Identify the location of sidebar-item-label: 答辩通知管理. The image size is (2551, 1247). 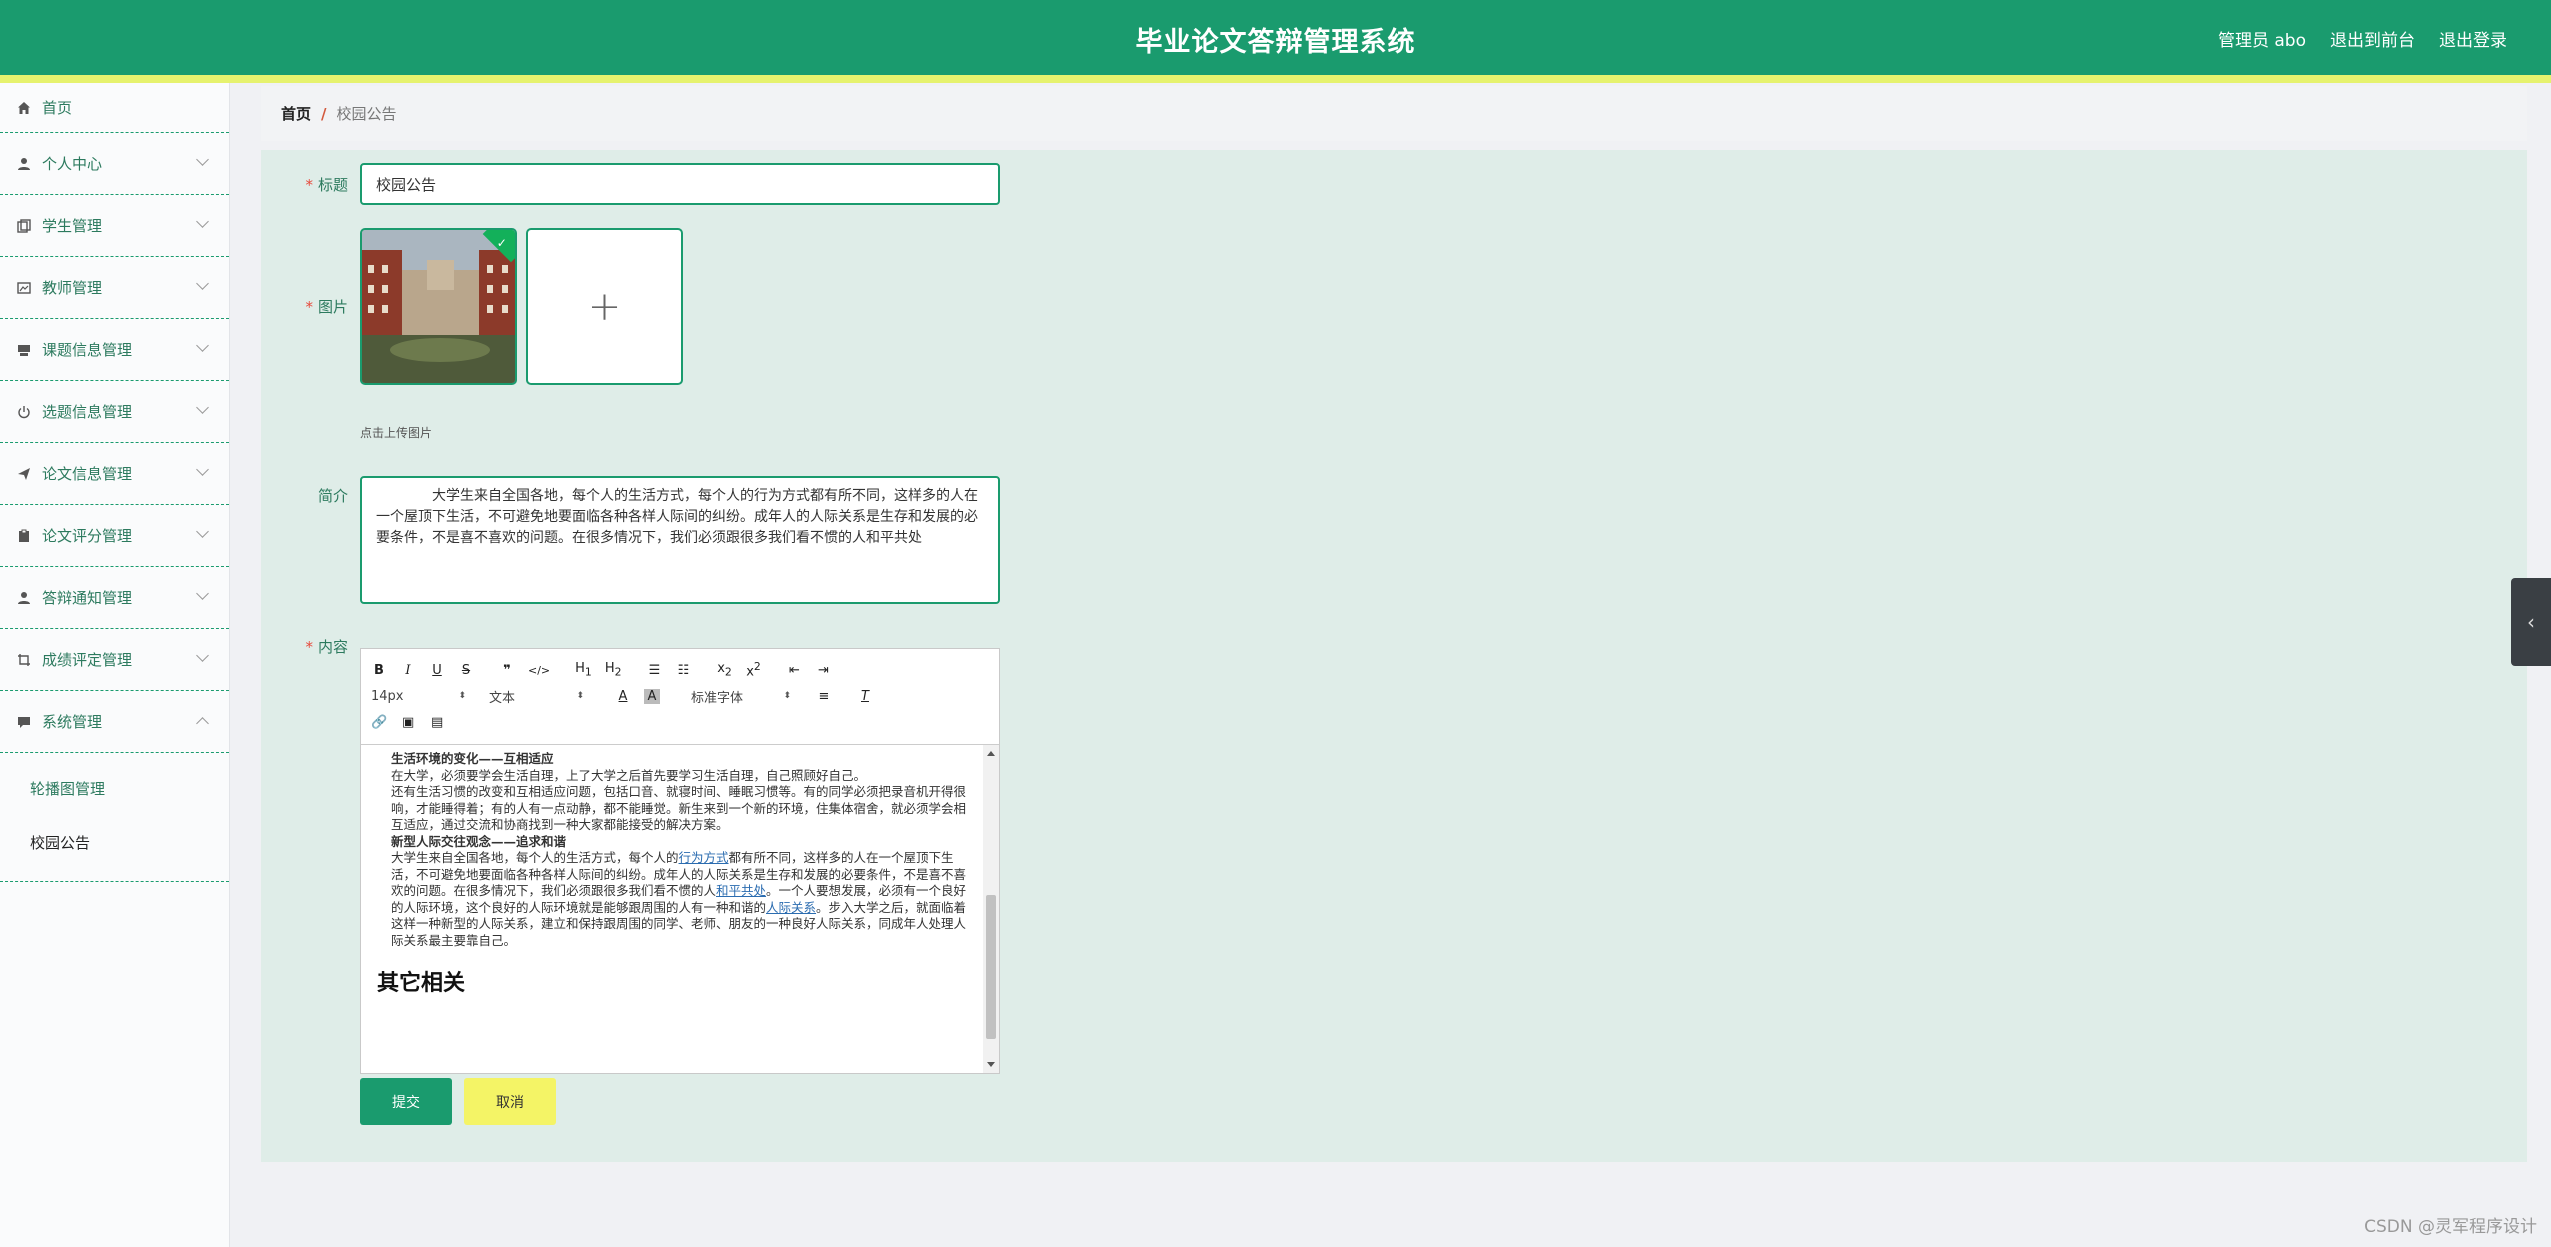
(87, 598).